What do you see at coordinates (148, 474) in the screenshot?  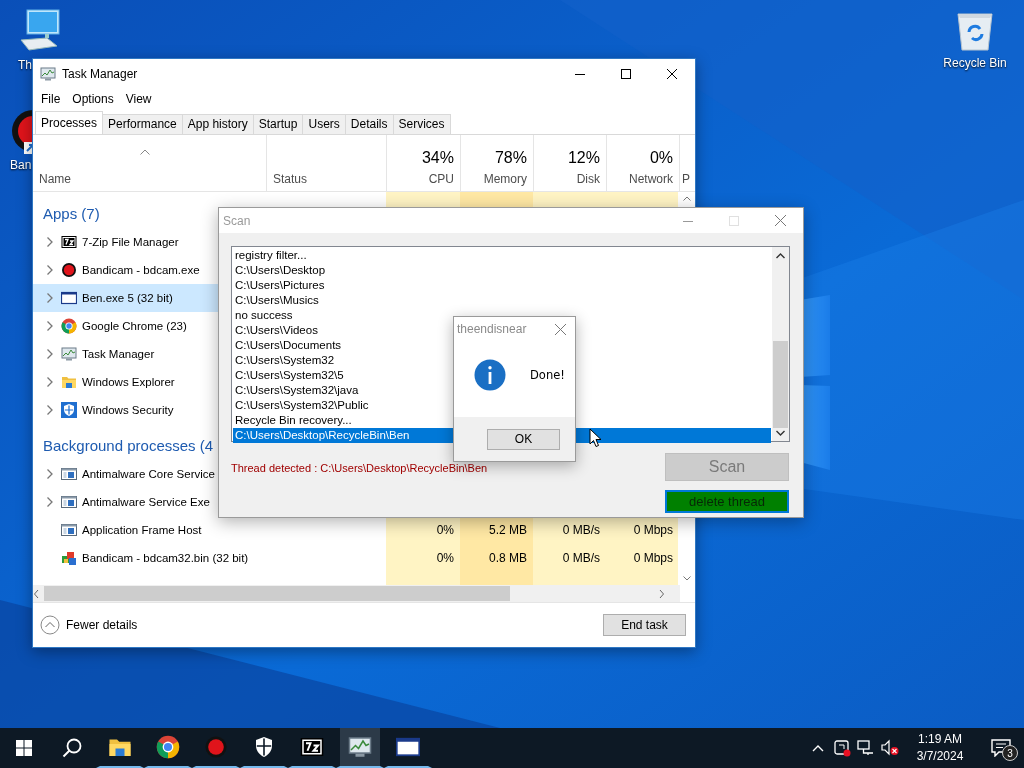 I see `process-name: Antimalware Core Service` at bounding box center [148, 474].